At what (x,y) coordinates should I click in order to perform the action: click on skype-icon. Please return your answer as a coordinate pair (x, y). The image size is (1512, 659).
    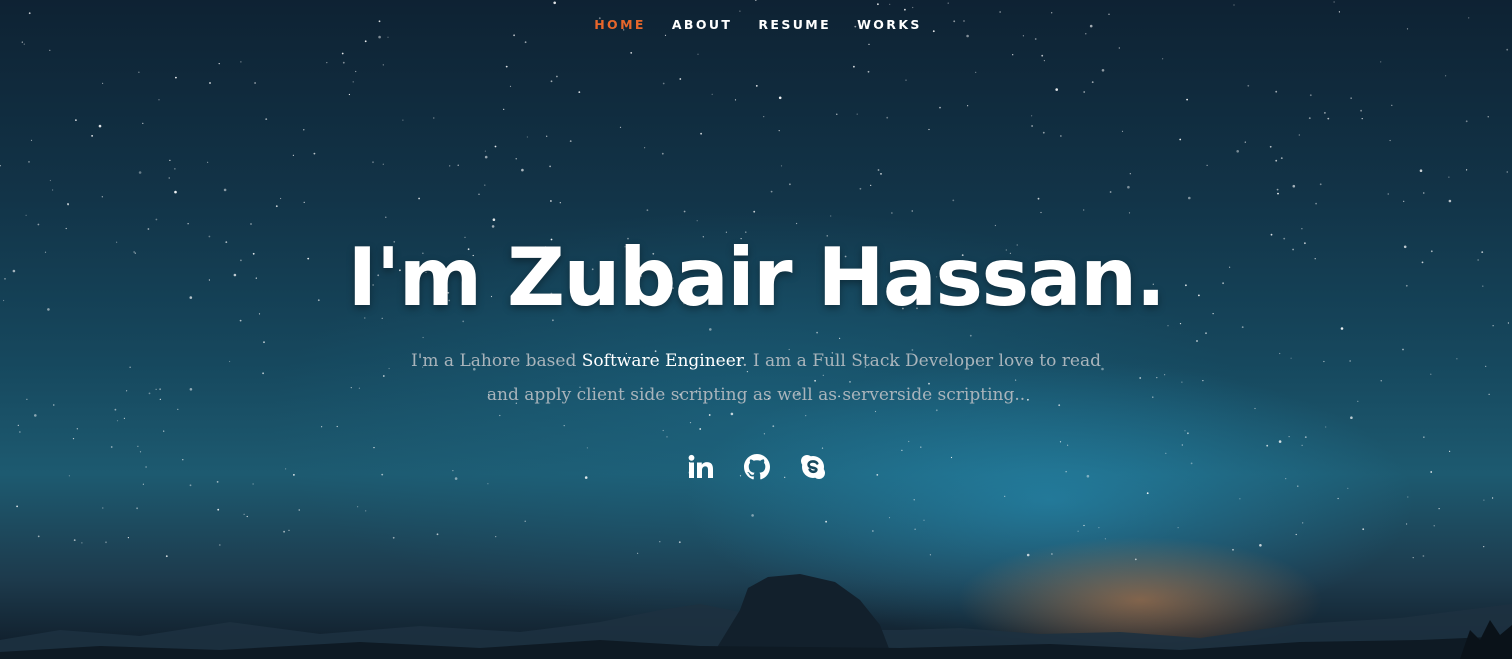
    Looking at the image, I should click on (813, 467).